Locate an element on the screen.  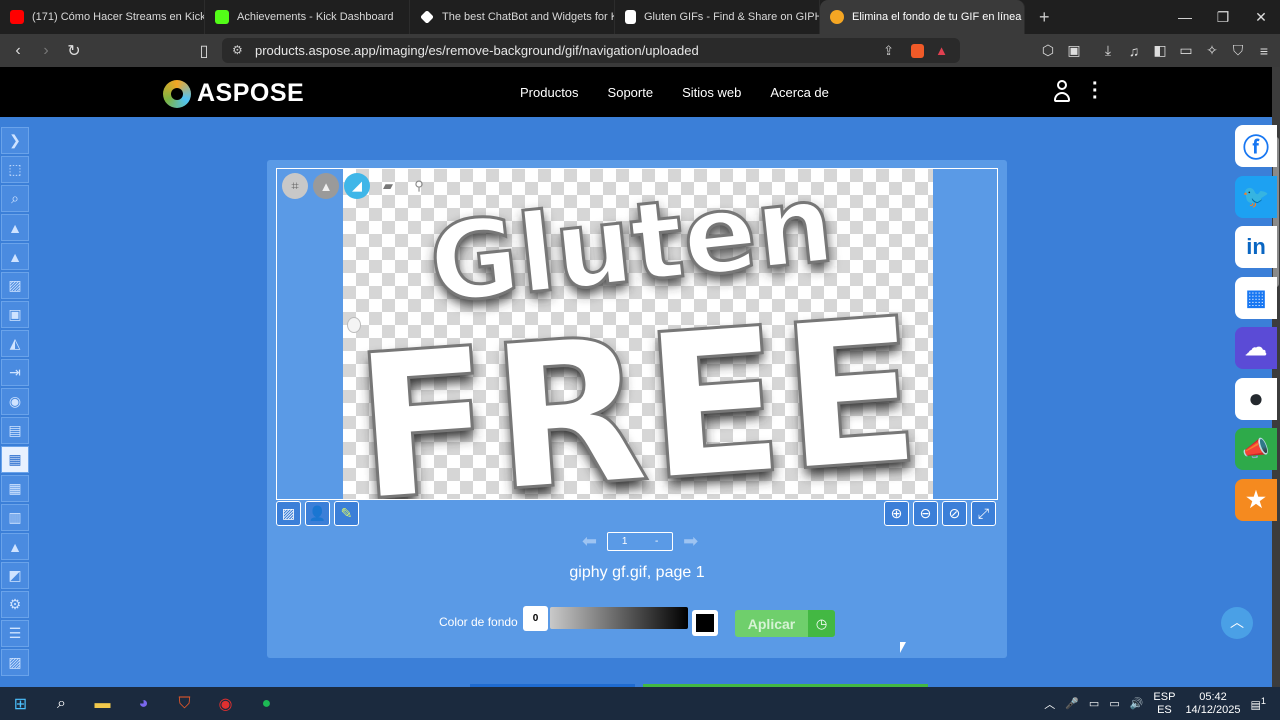
frame-tool-icon: ▣ is located at coordinates (15, 314).